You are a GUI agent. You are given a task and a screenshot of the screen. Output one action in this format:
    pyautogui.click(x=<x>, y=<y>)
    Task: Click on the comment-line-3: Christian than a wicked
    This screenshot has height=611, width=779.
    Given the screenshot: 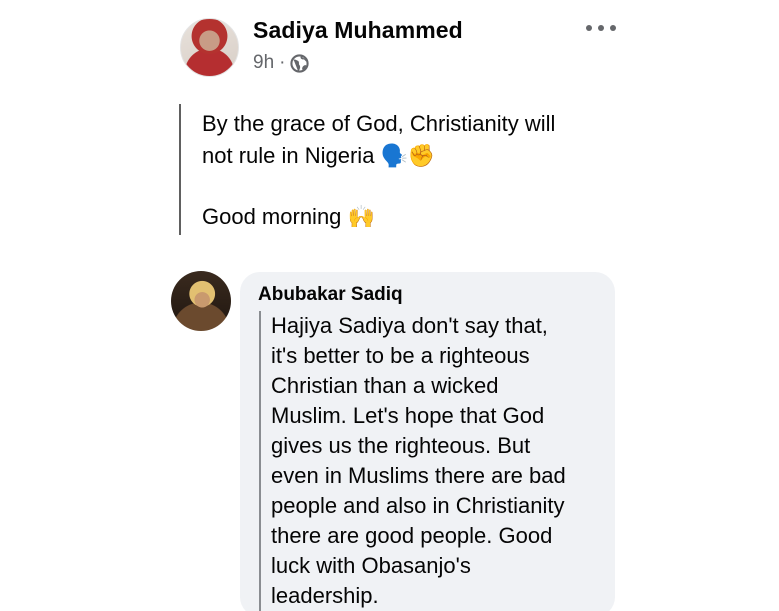 What is the action you would take?
    pyautogui.click(x=385, y=385)
    